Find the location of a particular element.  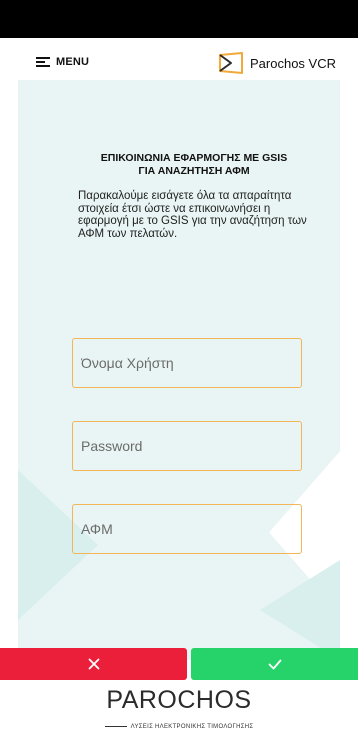

confirm-button is located at coordinates (274, 664).